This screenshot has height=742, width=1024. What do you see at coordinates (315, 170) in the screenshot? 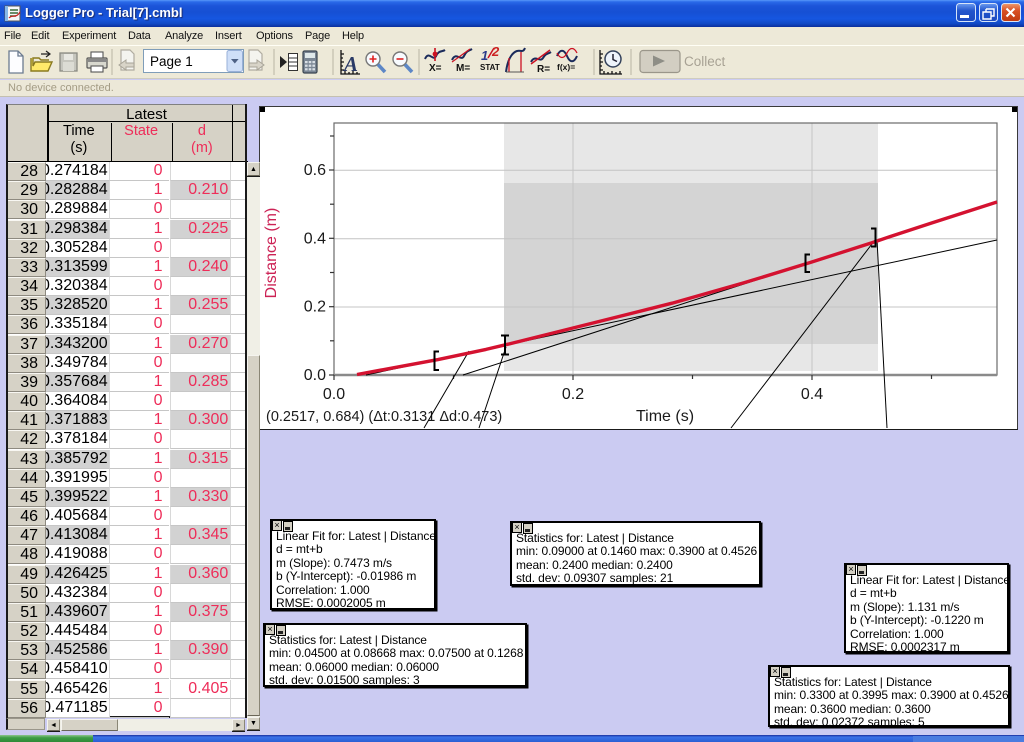
I see `svg-text: 0.6` at bounding box center [315, 170].